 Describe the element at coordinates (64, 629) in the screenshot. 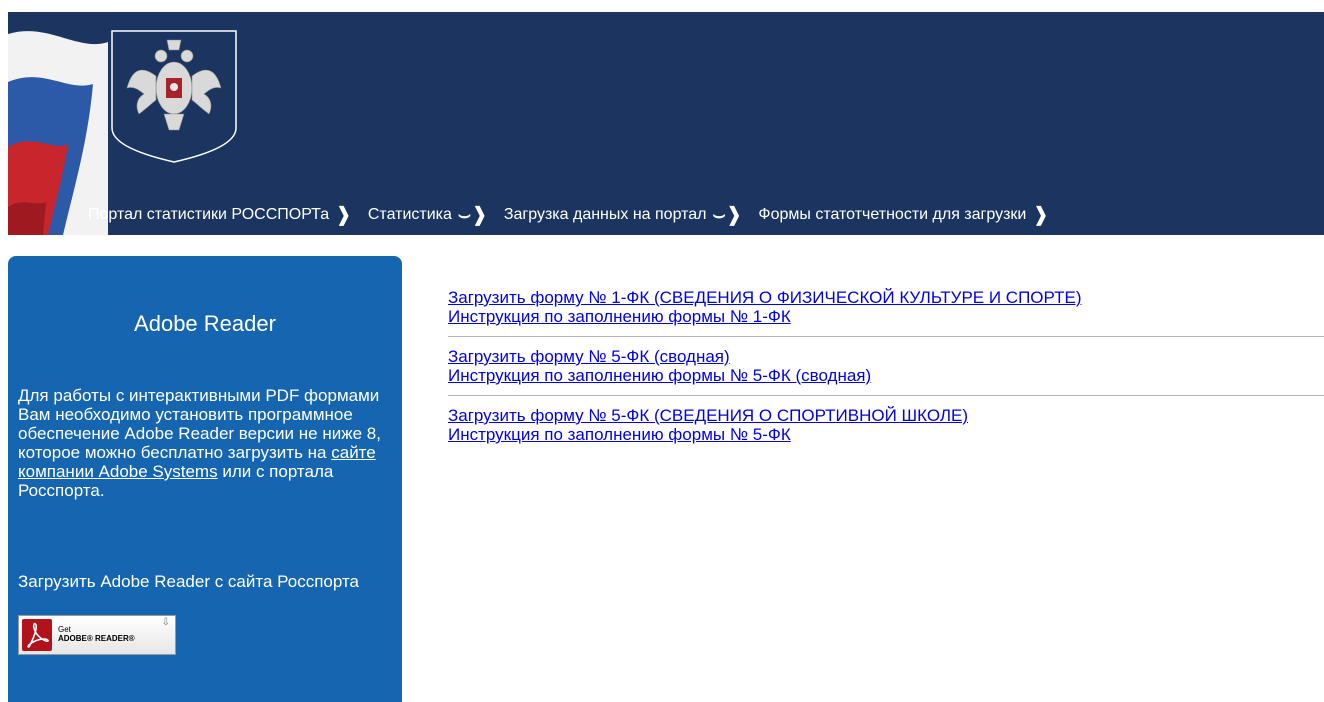

I see `get-label: Get` at that location.